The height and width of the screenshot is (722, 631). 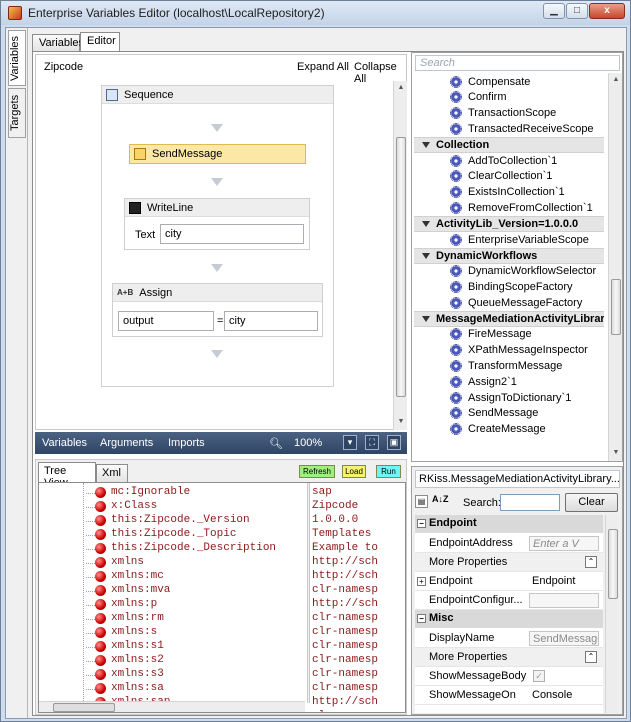 I want to click on zoom-dropdown-icon: ▾, so click(x=350, y=442).